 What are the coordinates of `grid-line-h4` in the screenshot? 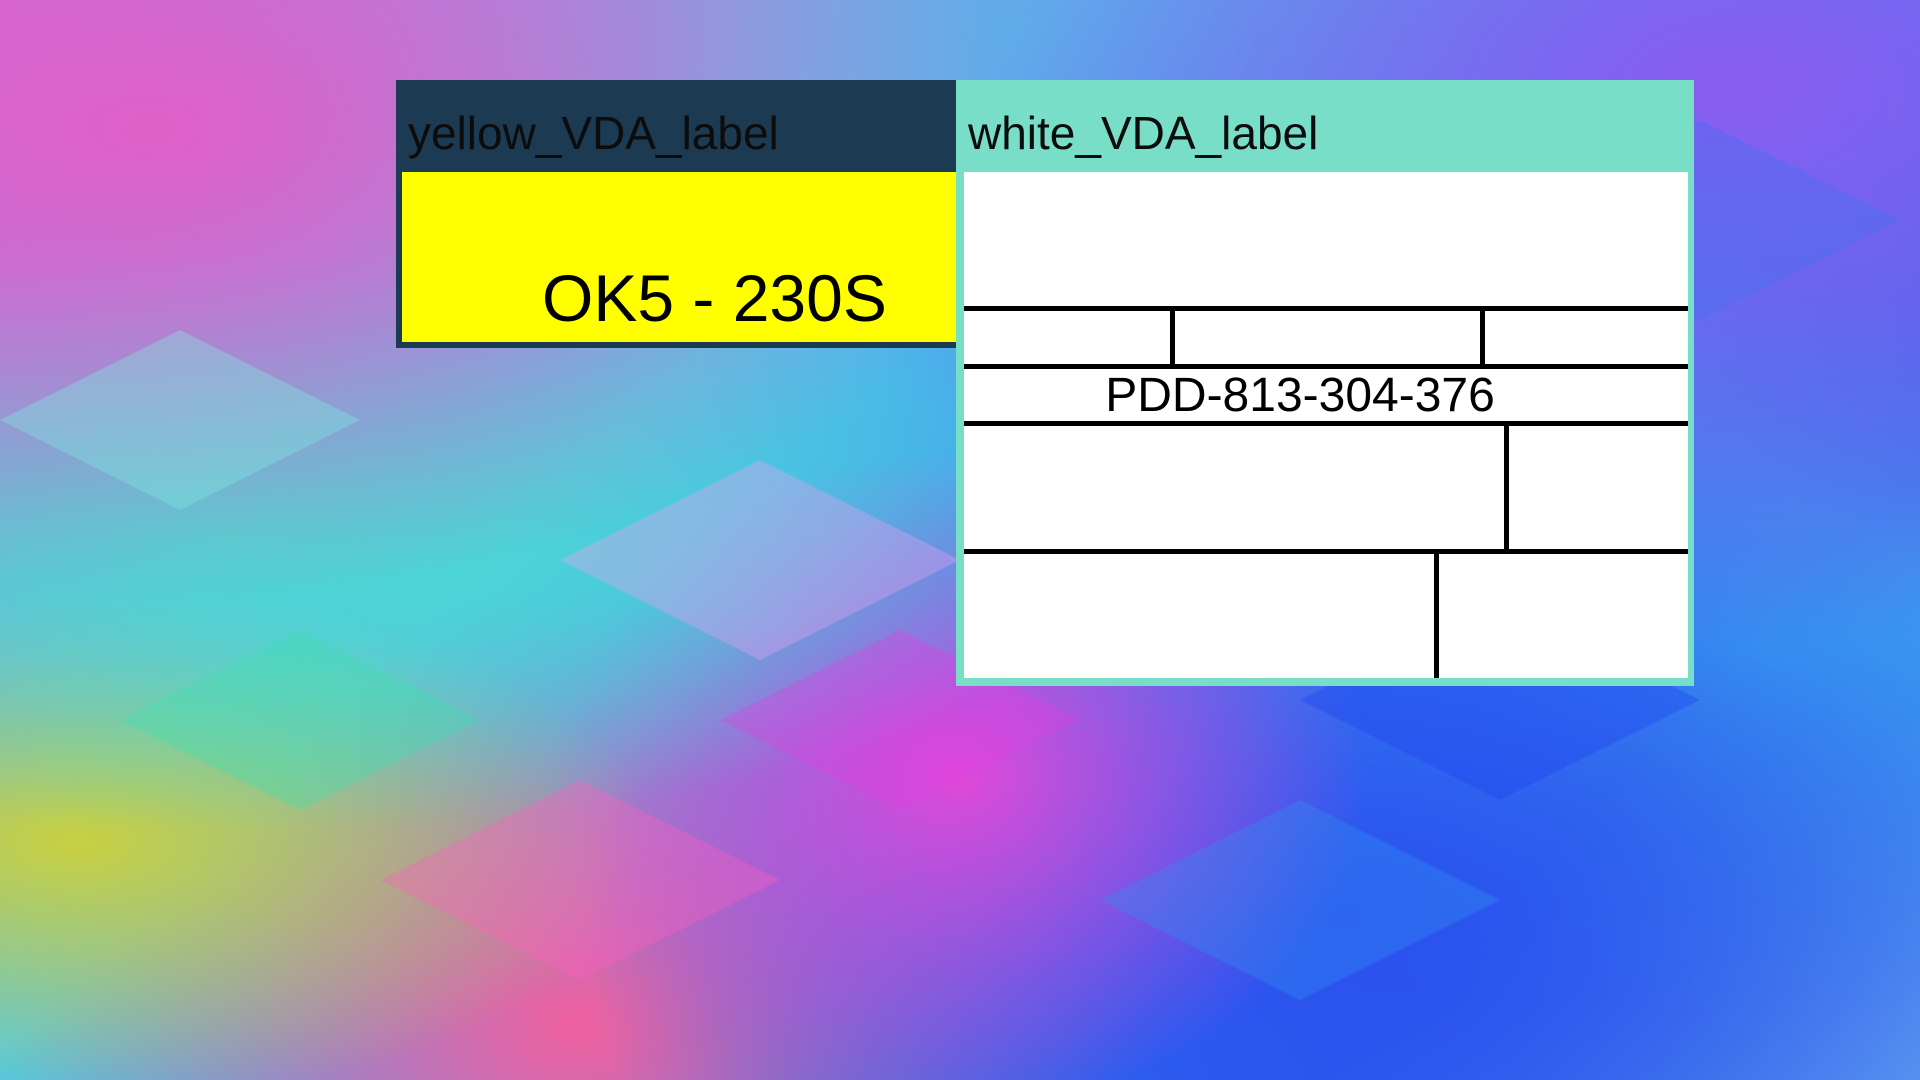 It's located at (1326, 551).